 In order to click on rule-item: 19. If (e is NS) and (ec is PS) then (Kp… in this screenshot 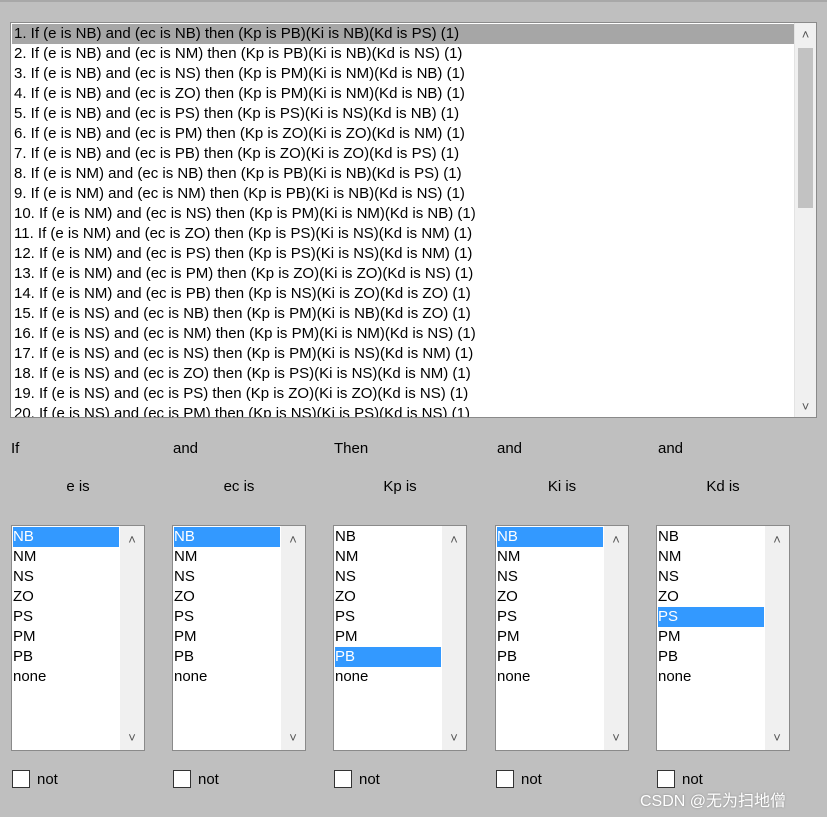, I will do `click(403, 394)`.